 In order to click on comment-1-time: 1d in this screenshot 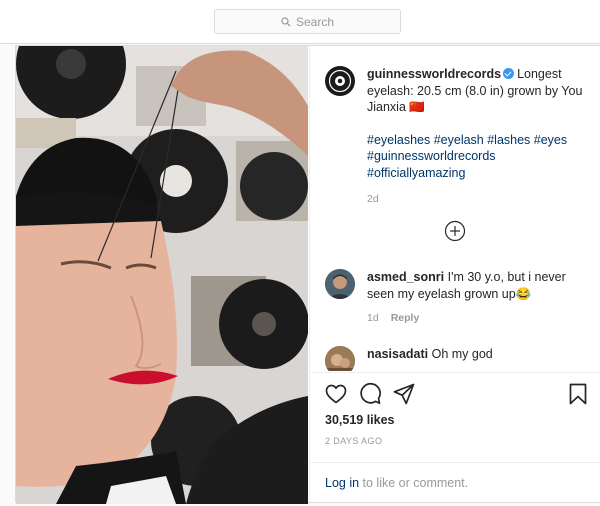, I will do `click(373, 318)`.